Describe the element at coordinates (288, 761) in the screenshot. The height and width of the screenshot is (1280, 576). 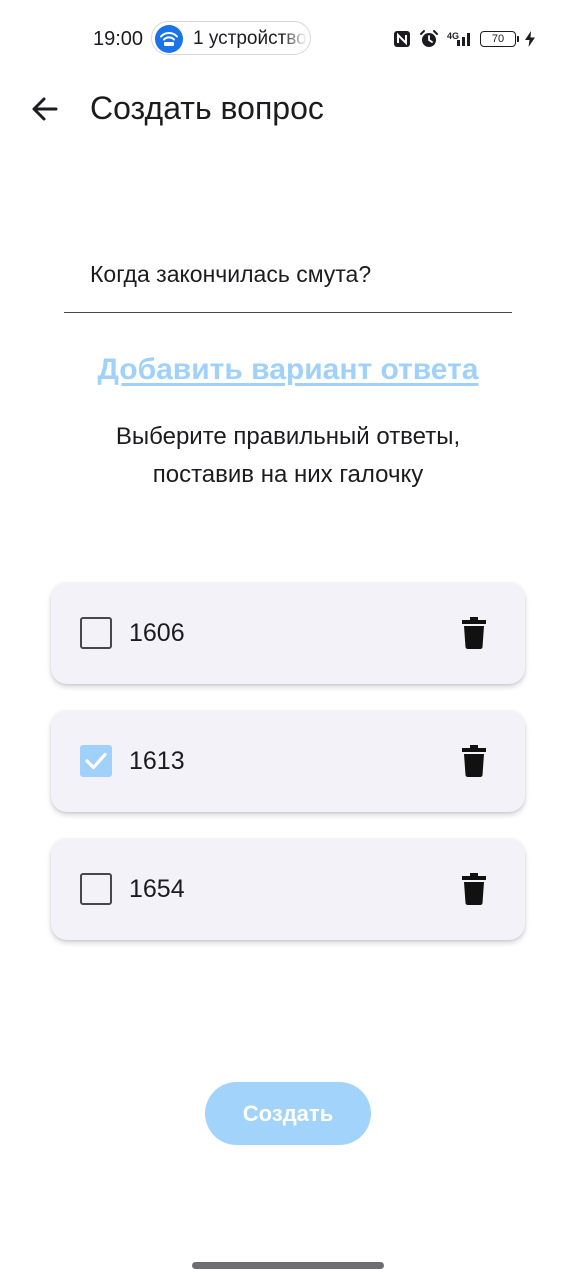
I see `answer-card: 1613` at that location.